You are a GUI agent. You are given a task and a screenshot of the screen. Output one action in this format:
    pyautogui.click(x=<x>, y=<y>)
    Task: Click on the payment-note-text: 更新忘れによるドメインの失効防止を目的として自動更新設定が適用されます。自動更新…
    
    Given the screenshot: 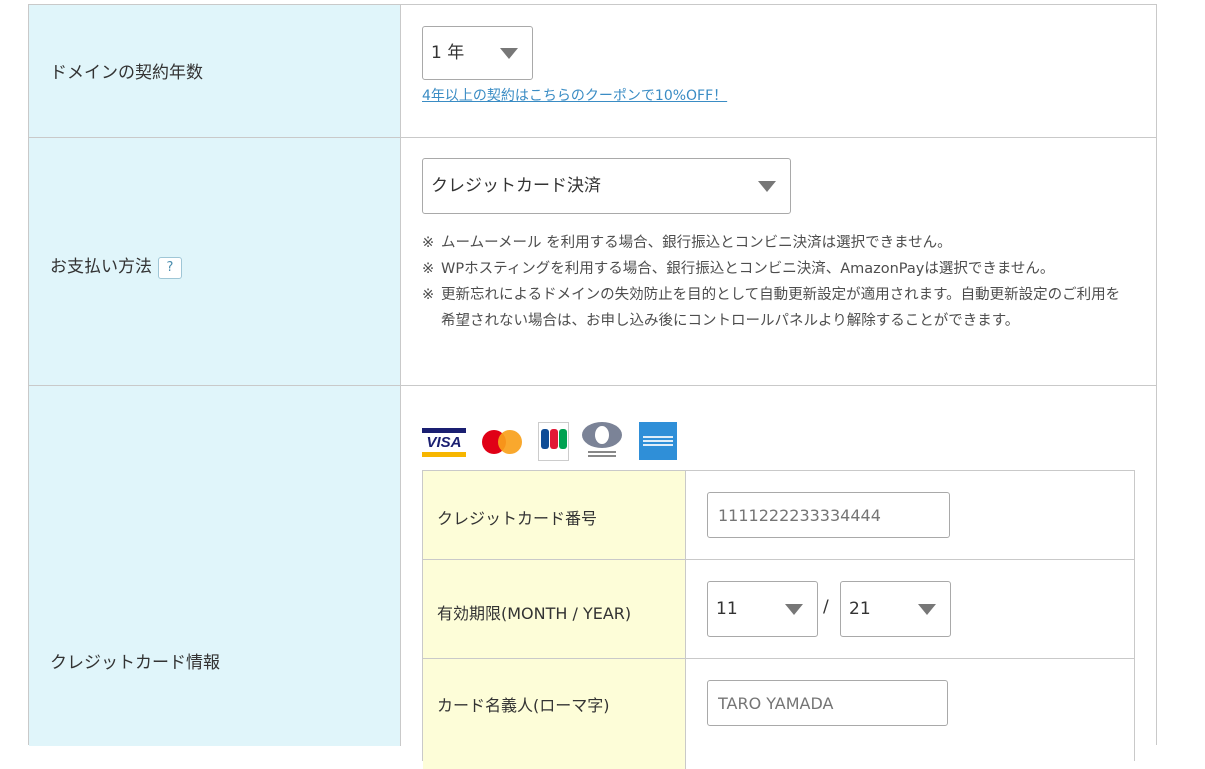 What is the action you would take?
    pyautogui.click(x=781, y=308)
    